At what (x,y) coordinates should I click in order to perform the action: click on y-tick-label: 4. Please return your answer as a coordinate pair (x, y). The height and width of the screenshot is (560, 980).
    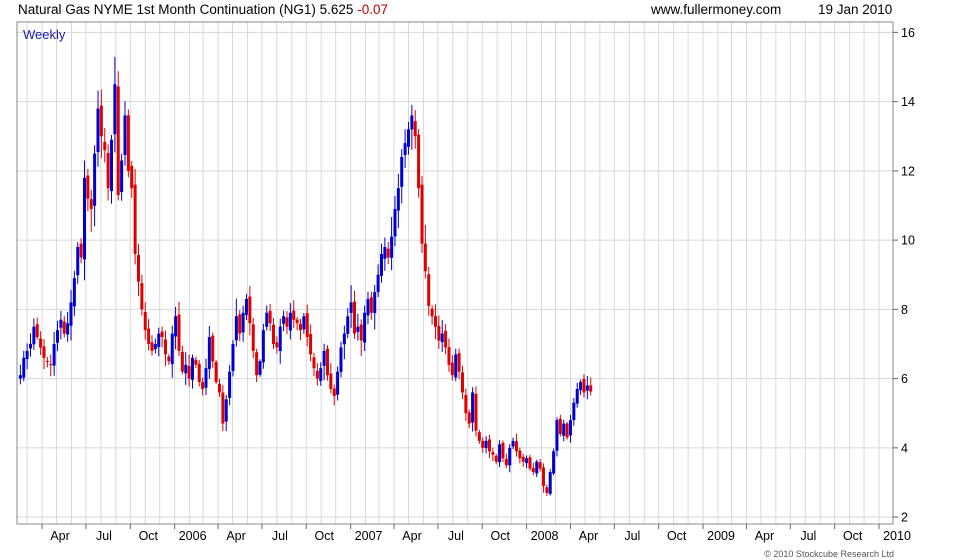
    Looking at the image, I should click on (904, 448).